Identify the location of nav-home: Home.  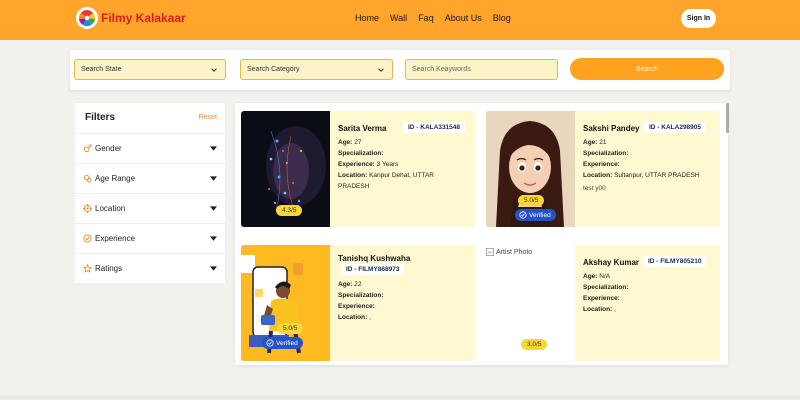
(367, 18).